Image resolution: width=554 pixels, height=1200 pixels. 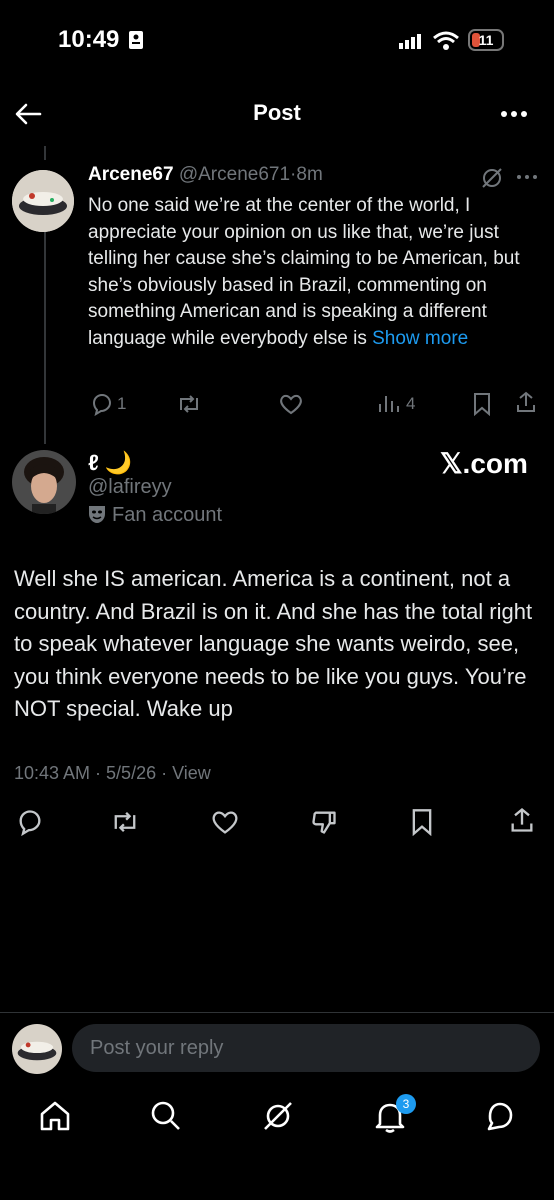 I want to click on wifi-icon, so click(x=446, y=41).